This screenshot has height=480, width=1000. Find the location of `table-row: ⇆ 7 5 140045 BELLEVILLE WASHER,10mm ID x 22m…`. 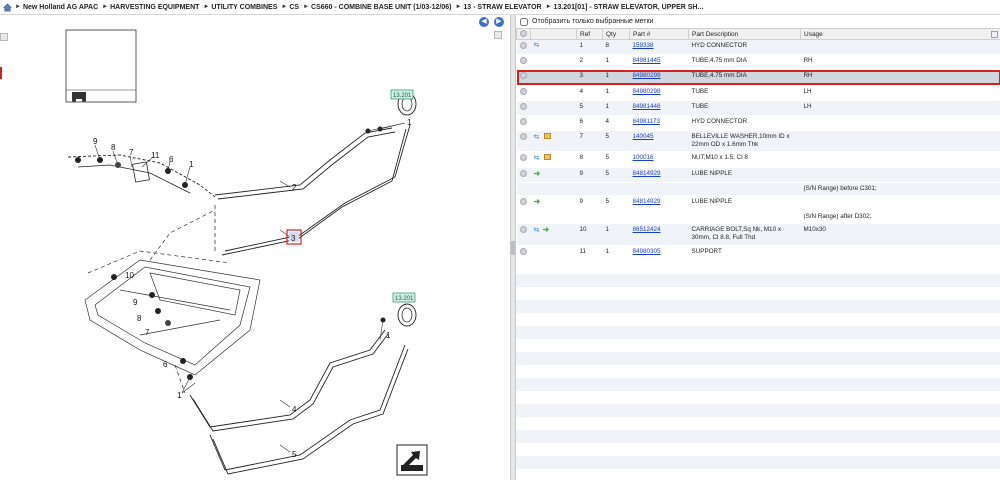

table-row: ⇆ 7 5 140045 BELLEVILLE WASHER,10mm ID x 22m… is located at coordinates (758, 141).